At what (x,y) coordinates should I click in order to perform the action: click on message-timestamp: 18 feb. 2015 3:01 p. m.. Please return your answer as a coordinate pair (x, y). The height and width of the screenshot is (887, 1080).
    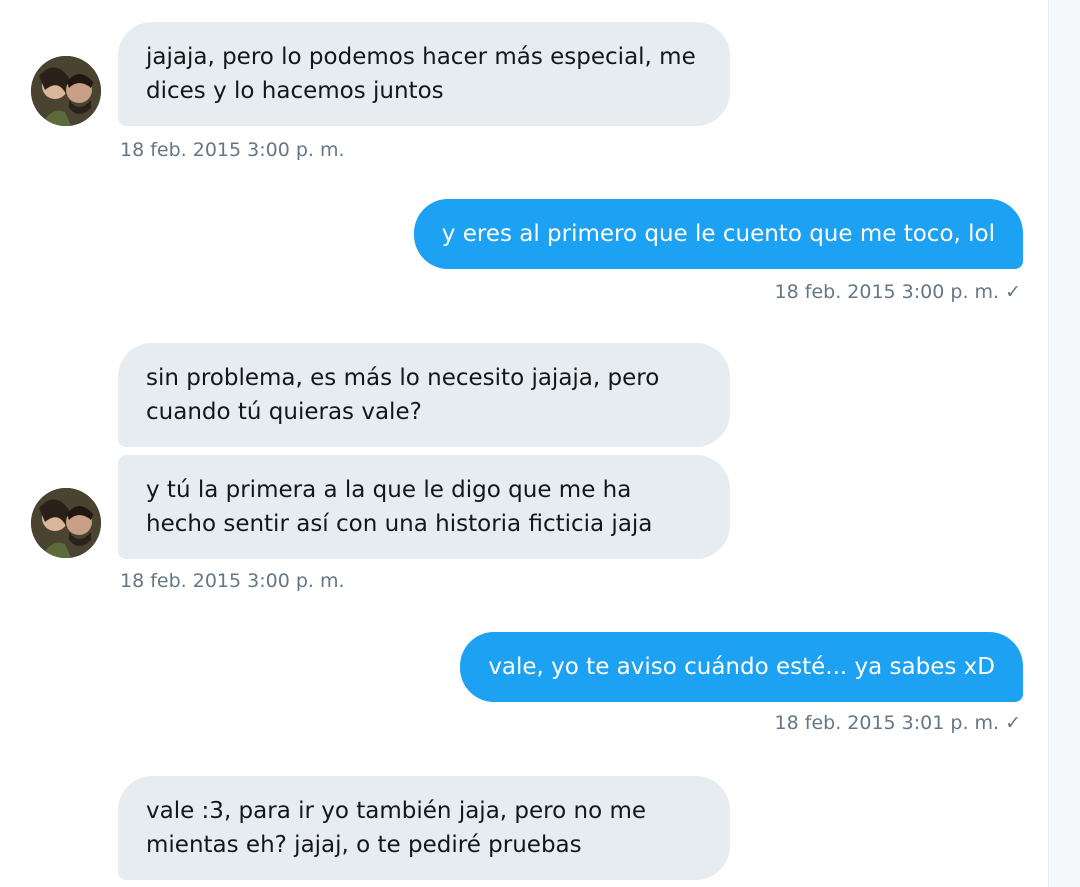
    Looking at the image, I should click on (887, 723).